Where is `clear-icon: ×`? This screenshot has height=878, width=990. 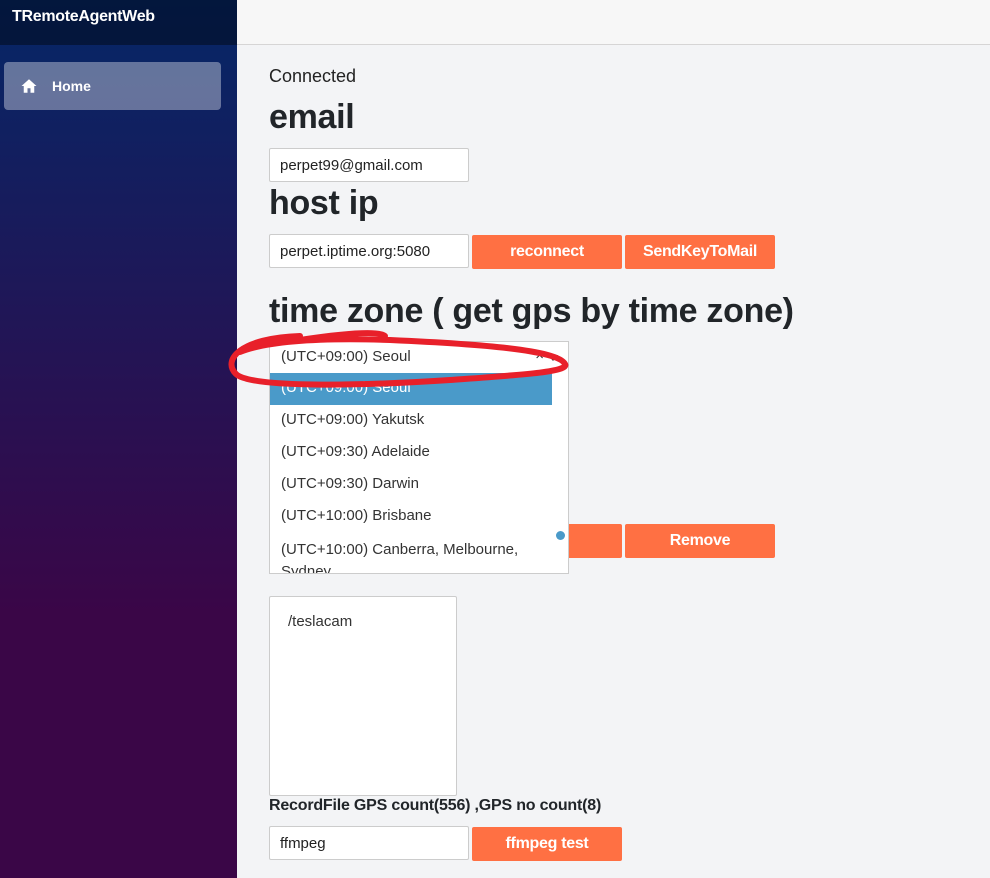 clear-icon: × is located at coordinates (539, 355).